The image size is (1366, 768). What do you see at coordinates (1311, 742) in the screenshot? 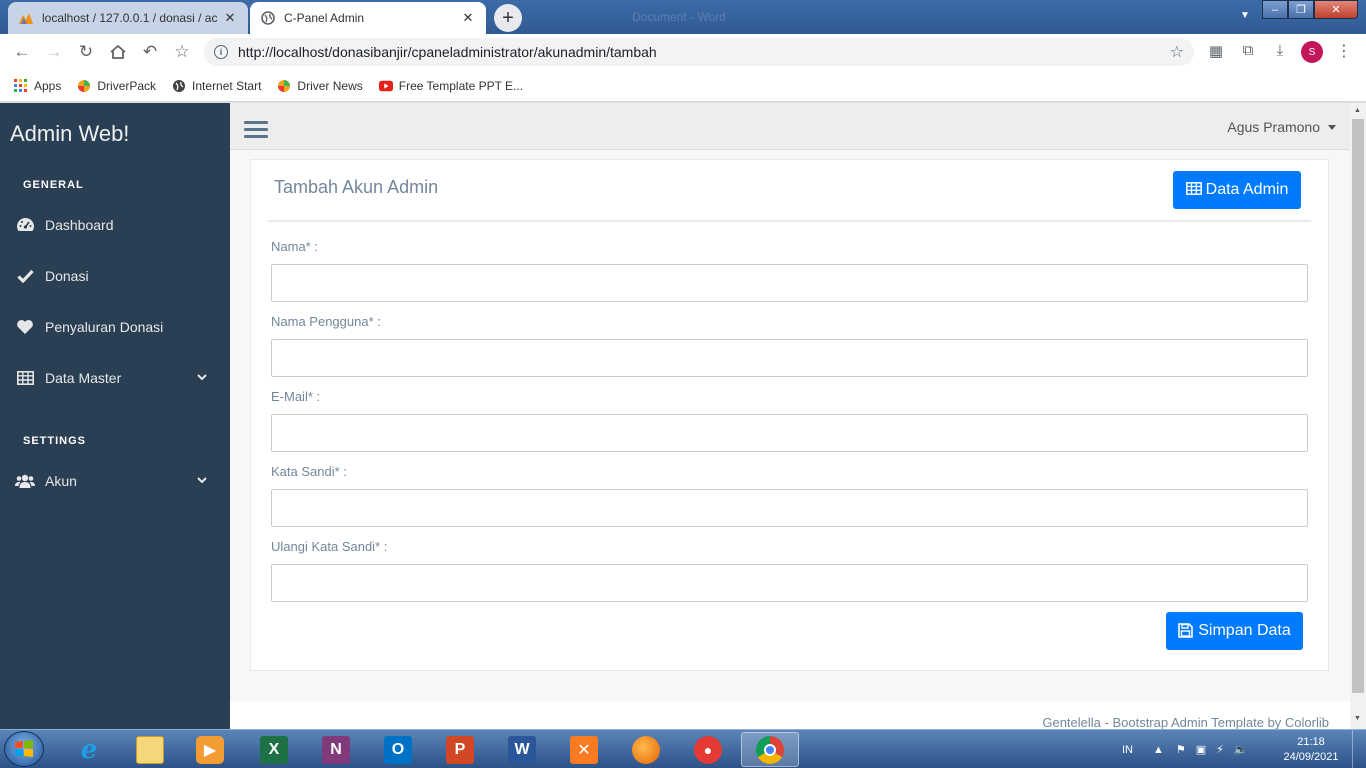
I see `clock-time: 21:18` at bounding box center [1311, 742].